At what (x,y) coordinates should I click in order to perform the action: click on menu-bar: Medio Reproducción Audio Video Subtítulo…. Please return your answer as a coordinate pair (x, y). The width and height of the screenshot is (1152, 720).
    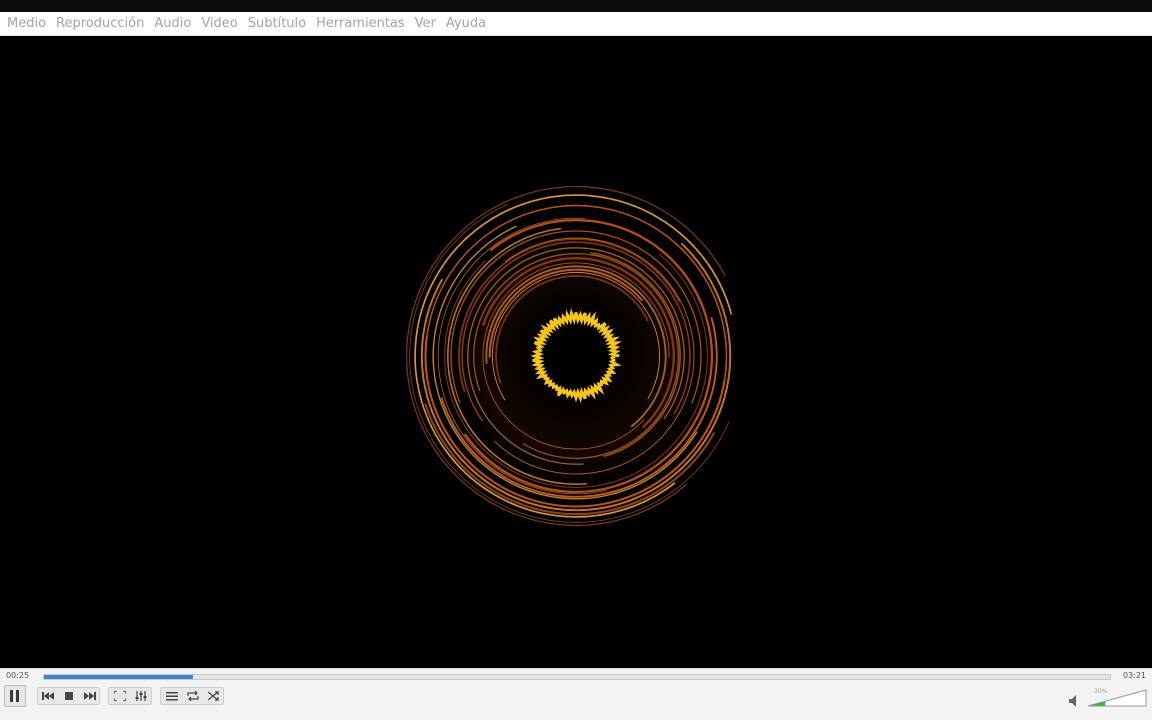
    Looking at the image, I should click on (576, 24).